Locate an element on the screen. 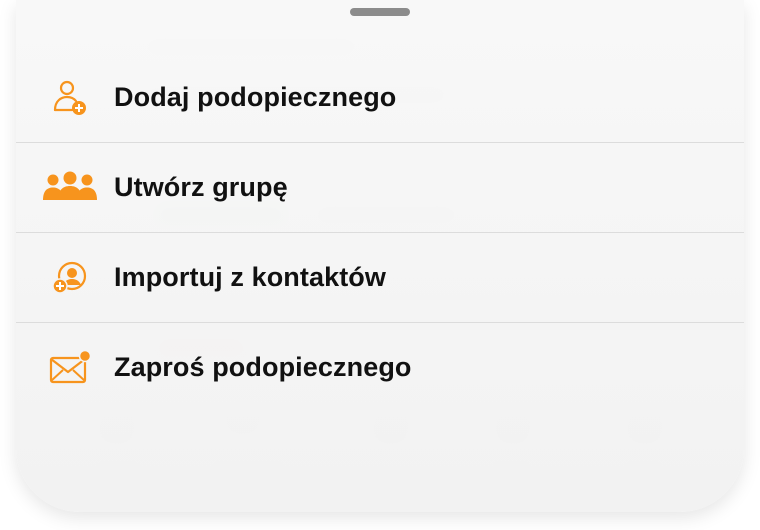 This screenshot has height=530, width=760. menu-item-label: Utwórz grupę is located at coordinates (201, 187).